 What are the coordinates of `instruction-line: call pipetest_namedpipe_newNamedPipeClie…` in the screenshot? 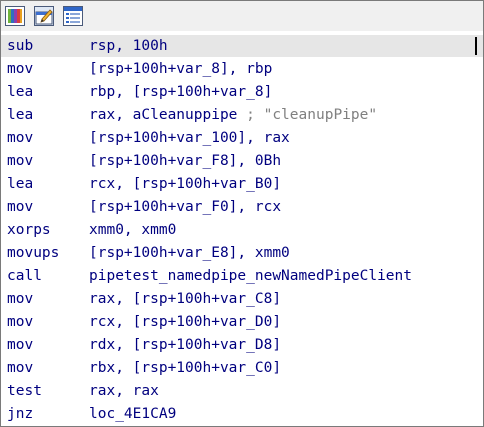 It's located at (242, 276).